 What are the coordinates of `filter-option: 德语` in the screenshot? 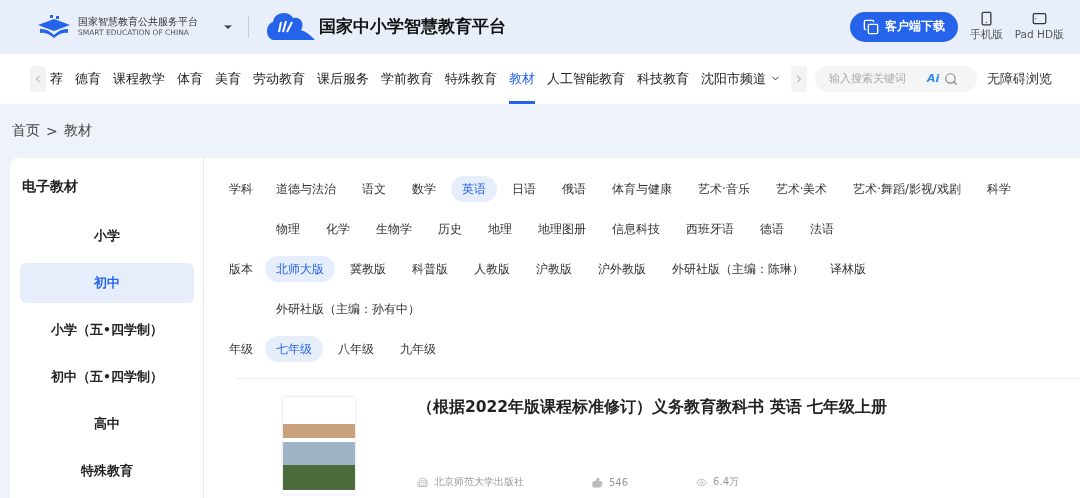 It's located at (772, 229).